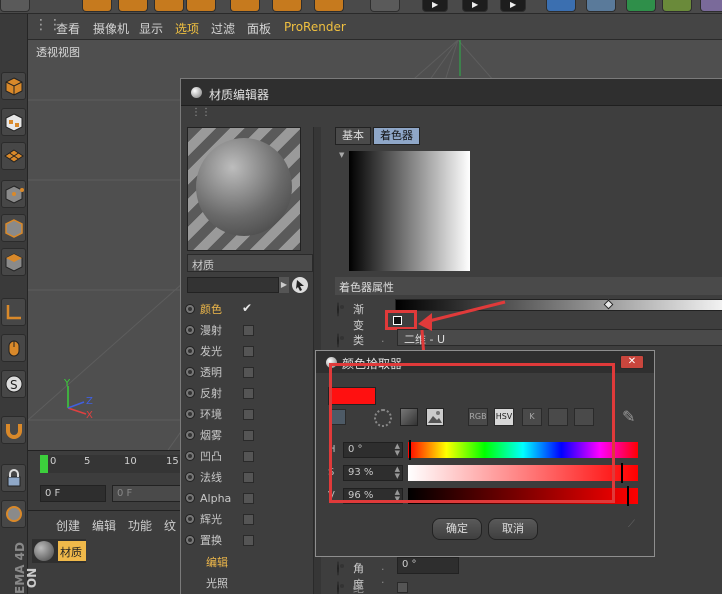 The height and width of the screenshot is (594, 722). What do you see at coordinates (622, 473) in the screenshot?
I see `saturation-slider-handle` at bounding box center [622, 473].